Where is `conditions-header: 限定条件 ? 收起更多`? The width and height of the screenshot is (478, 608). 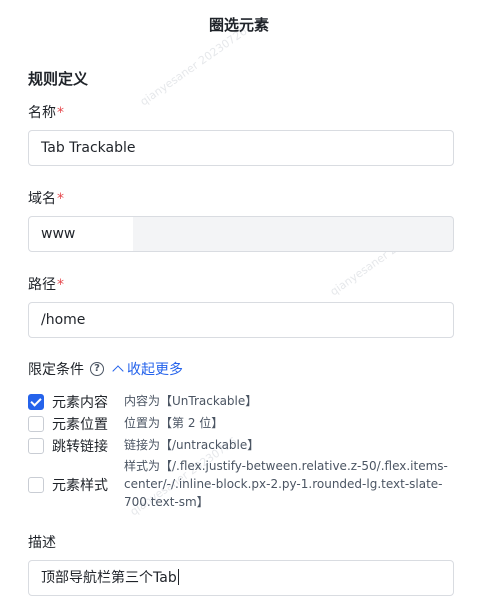 conditions-header: 限定条件 ? 收起更多 is located at coordinates (105, 369).